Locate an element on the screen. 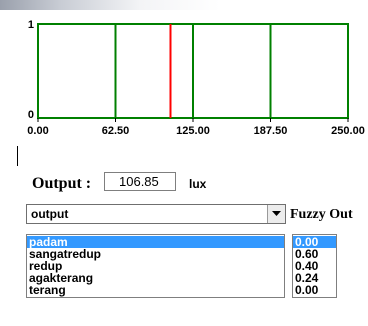 Image resolution: width=368 pixels, height=326 pixels. output-value-field: 106.85 is located at coordinates (140, 181).